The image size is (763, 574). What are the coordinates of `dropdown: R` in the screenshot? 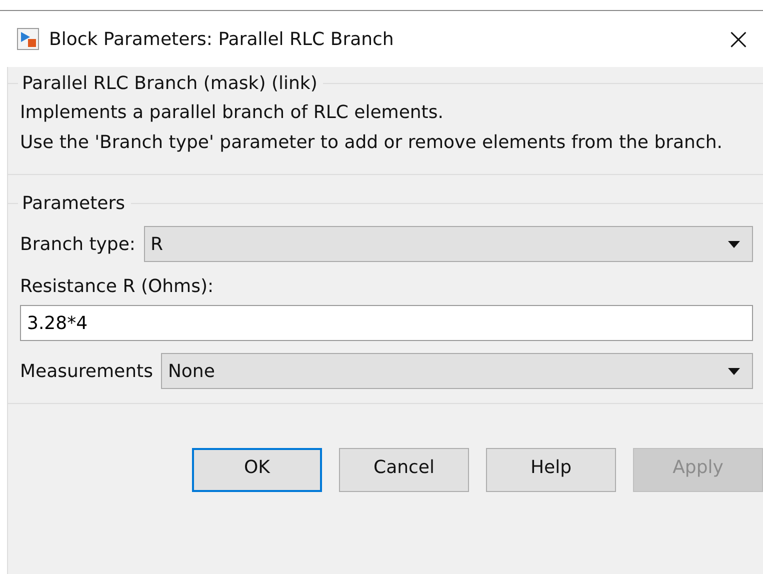 It's located at (448, 244).